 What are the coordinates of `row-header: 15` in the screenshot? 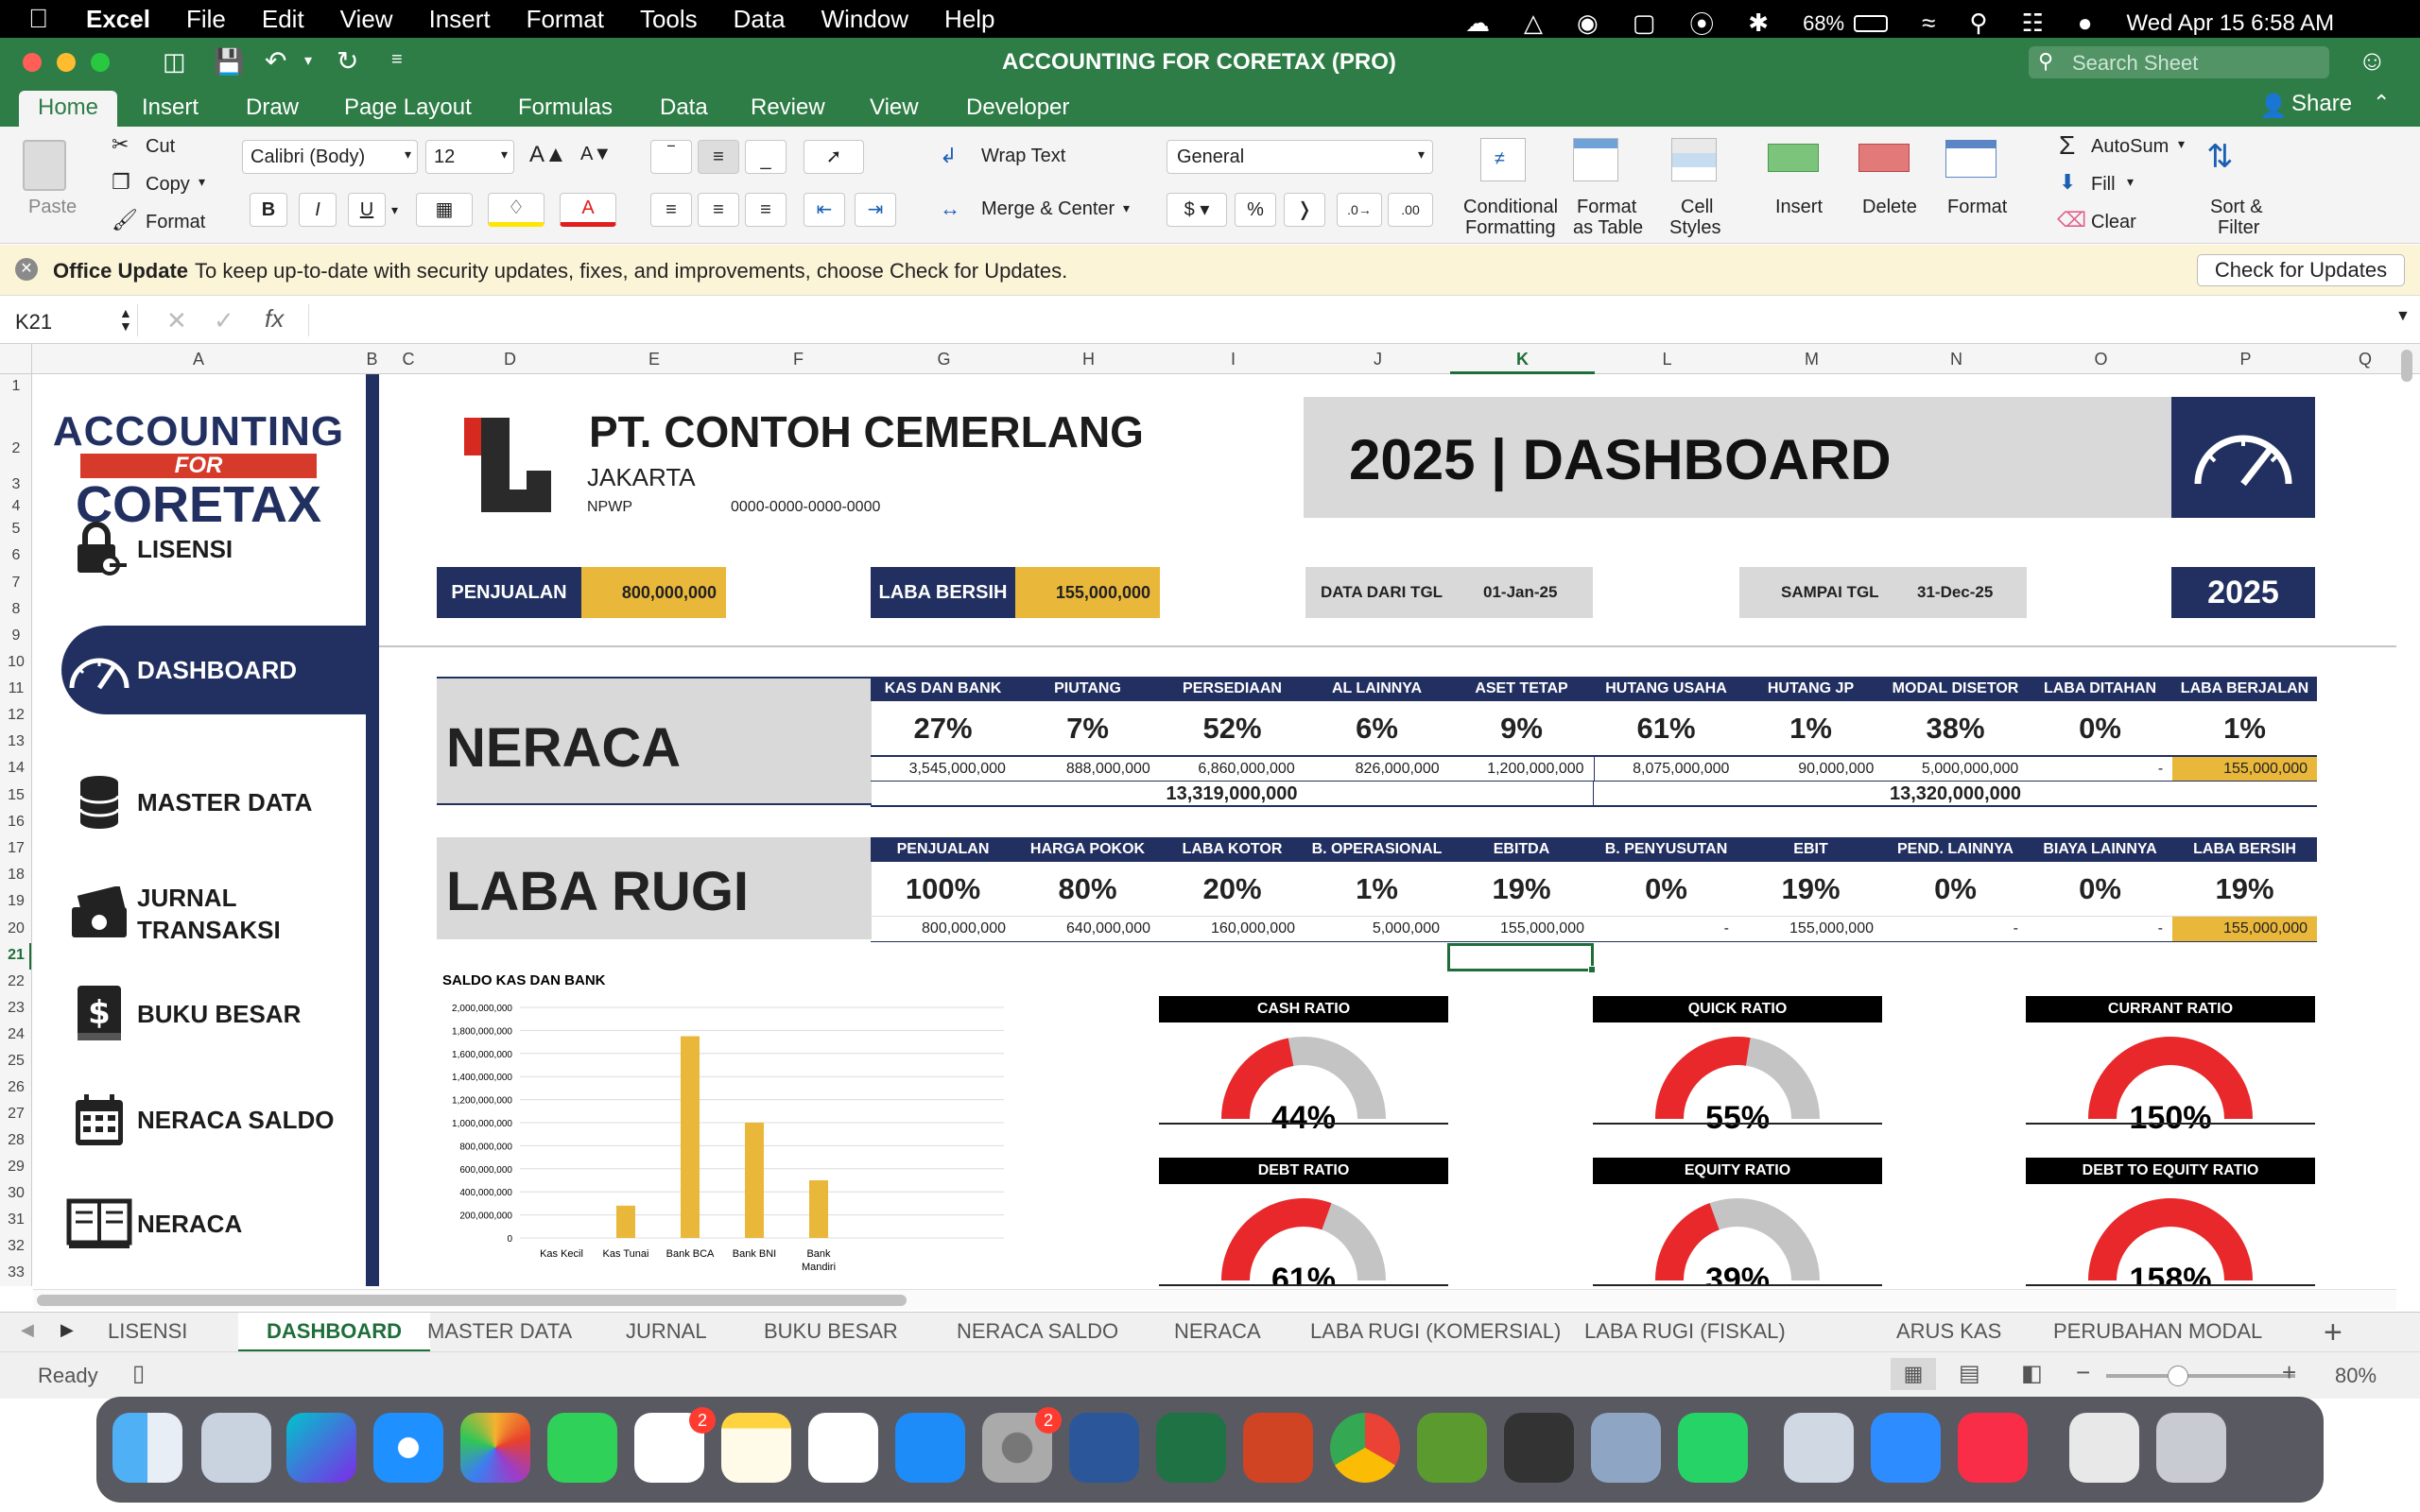 It's located at (16, 795).